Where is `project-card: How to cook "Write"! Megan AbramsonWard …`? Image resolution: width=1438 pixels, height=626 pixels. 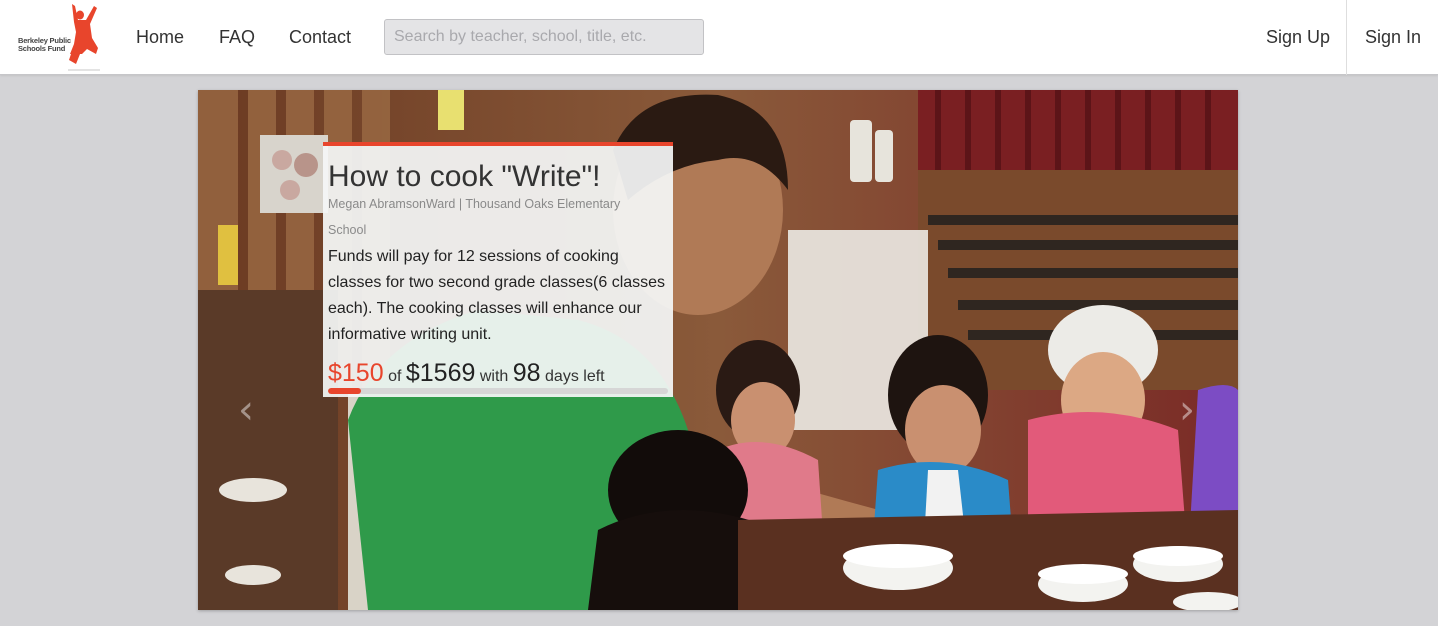
project-card: How to cook "Write"! Megan AbramsonWard … is located at coordinates (498, 269).